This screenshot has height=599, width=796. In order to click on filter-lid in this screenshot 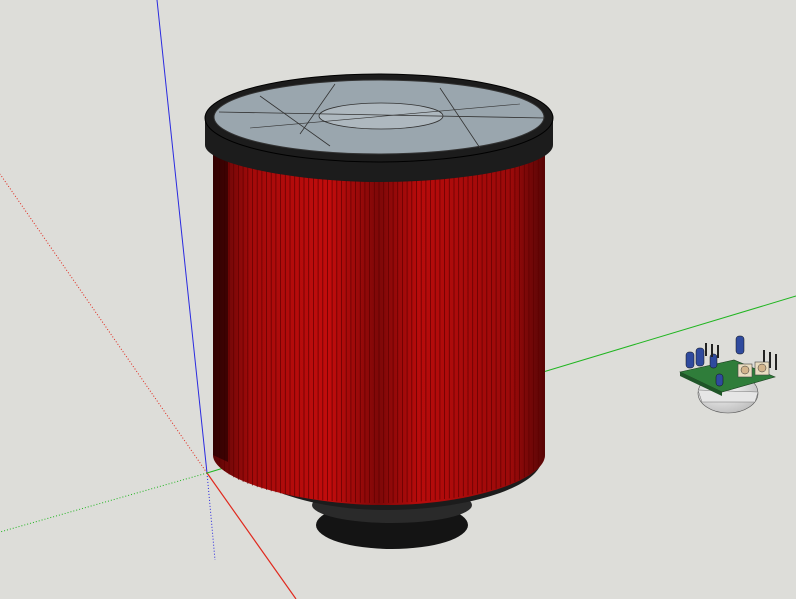, I will do `click(379, 117)`.